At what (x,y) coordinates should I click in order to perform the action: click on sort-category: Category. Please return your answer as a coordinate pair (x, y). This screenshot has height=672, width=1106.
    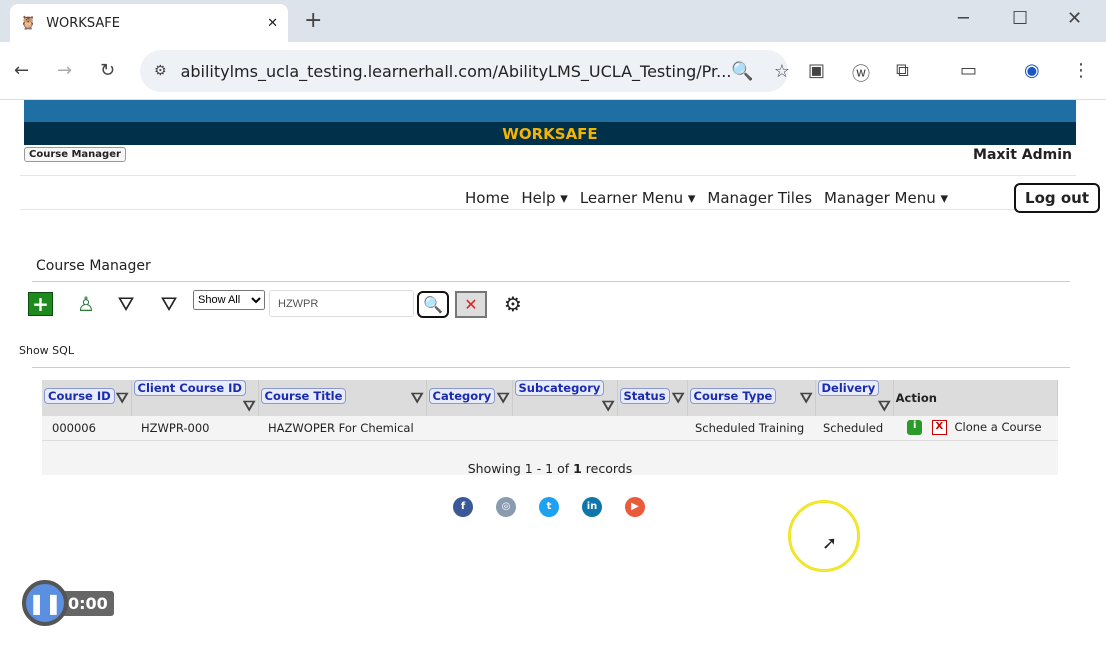
    Looking at the image, I should click on (462, 396).